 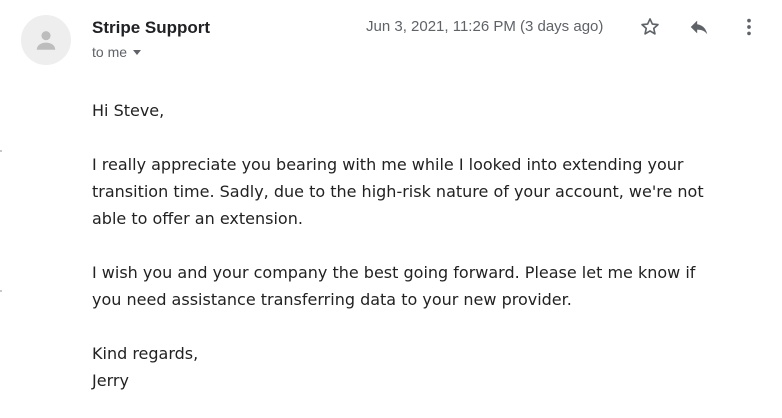 I want to click on sender-name: Stripe Support, so click(x=151, y=27).